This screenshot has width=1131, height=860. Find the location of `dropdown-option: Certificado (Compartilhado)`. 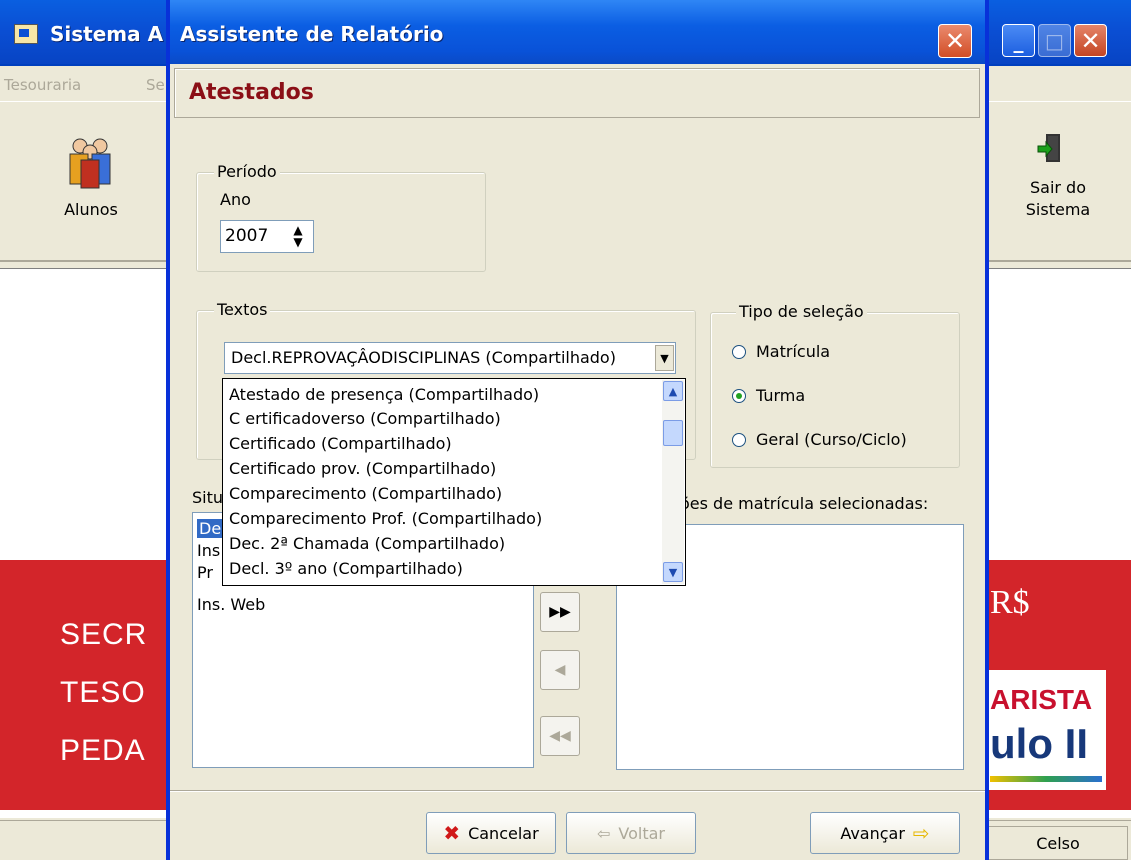

dropdown-option: Certificado (Compartilhado) is located at coordinates (340, 443).